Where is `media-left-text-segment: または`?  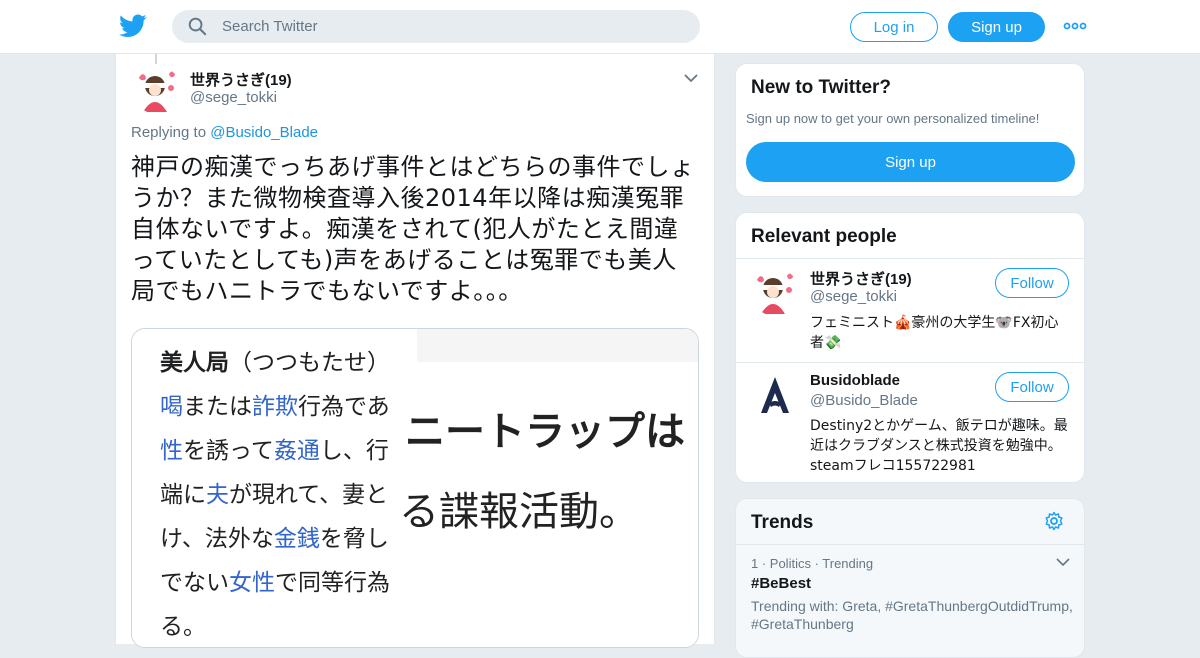 media-left-text-segment: または is located at coordinates (217, 407).